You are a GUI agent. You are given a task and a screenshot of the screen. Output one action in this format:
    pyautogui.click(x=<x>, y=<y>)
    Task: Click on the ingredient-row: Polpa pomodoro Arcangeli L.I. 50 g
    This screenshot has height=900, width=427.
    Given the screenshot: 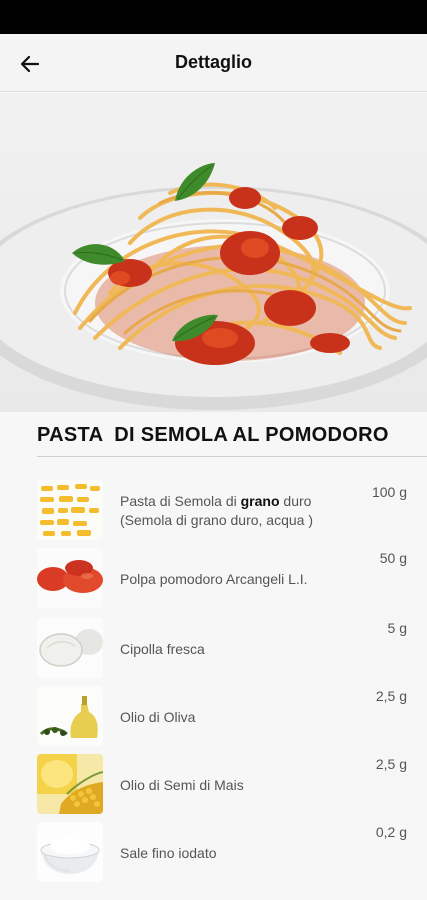 What is the action you would take?
    pyautogui.click(x=213, y=579)
    